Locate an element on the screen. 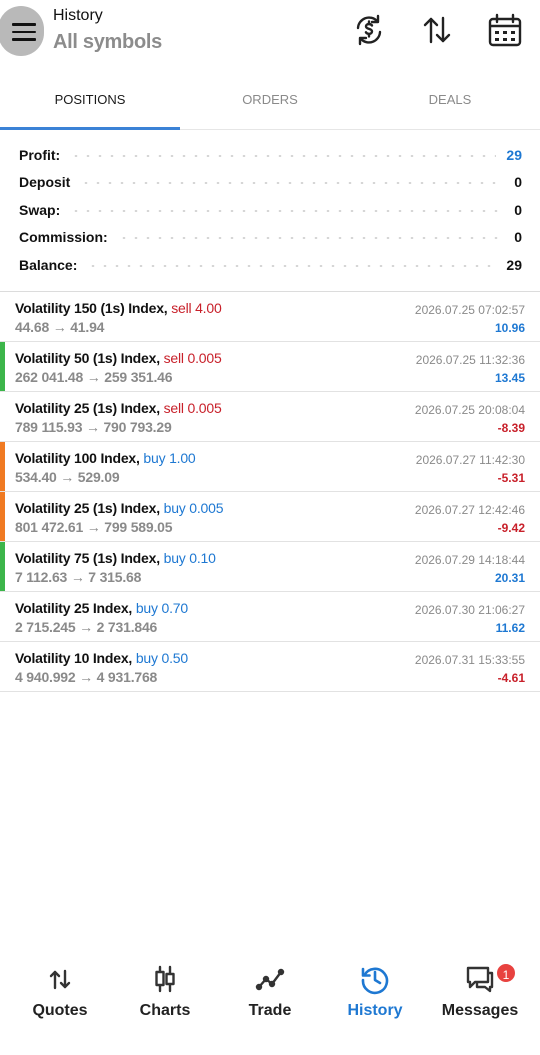 This screenshot has width=540, height=1055. deal-title: Volatility 75 (1s) Index, buy 0.10 is located at coordinates (115, 558).